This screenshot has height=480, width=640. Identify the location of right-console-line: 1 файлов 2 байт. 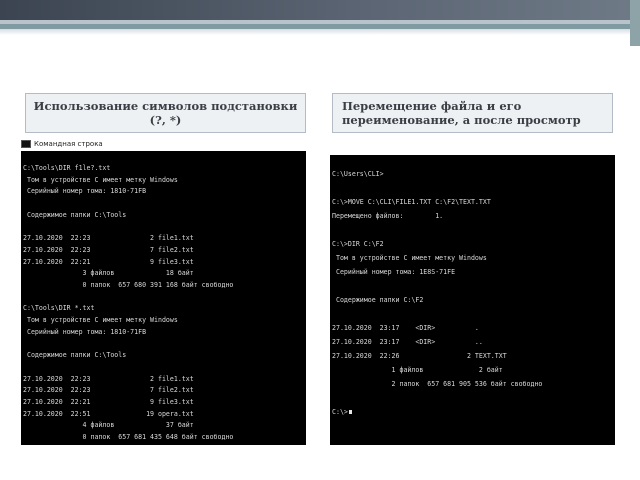
(417, 370).